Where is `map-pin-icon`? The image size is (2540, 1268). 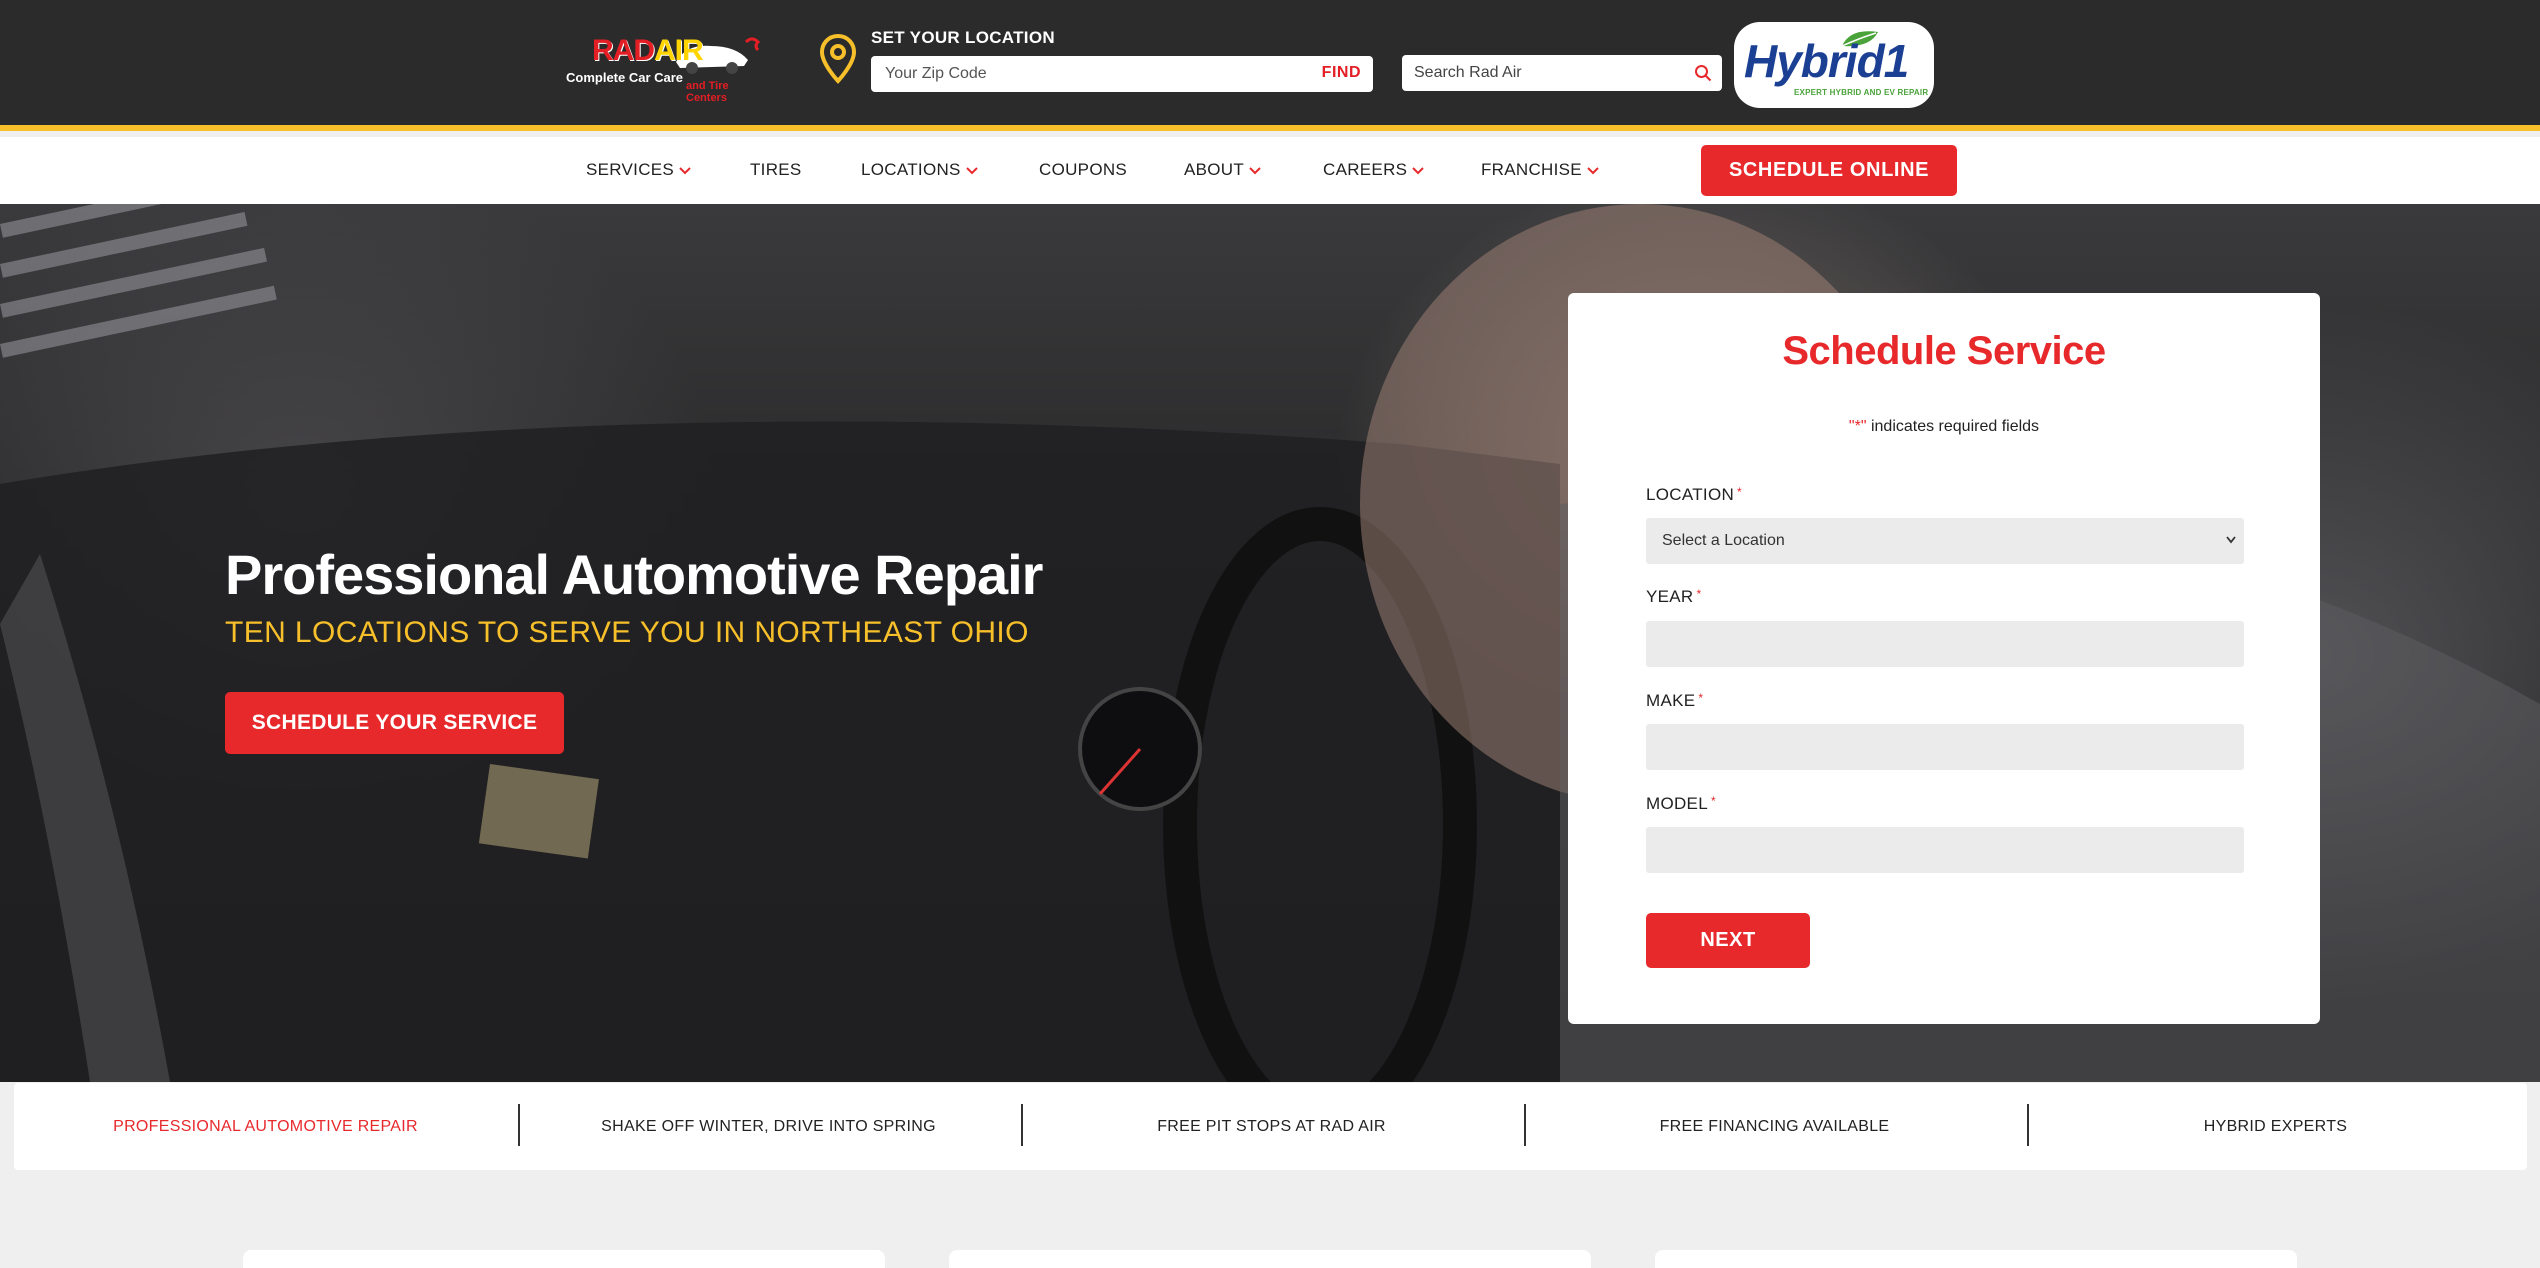
map-pin-icon is located at coordinates (838, 58).